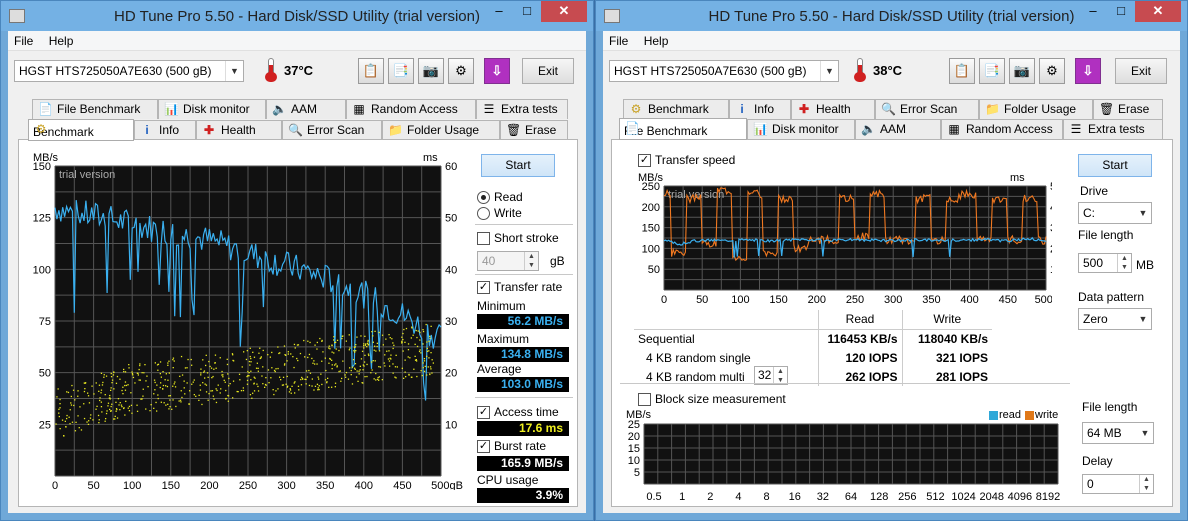 Image resolution: width=1188 pixels, height=521 pixels. I want to click on write-radio: Write, so click(499, 213).